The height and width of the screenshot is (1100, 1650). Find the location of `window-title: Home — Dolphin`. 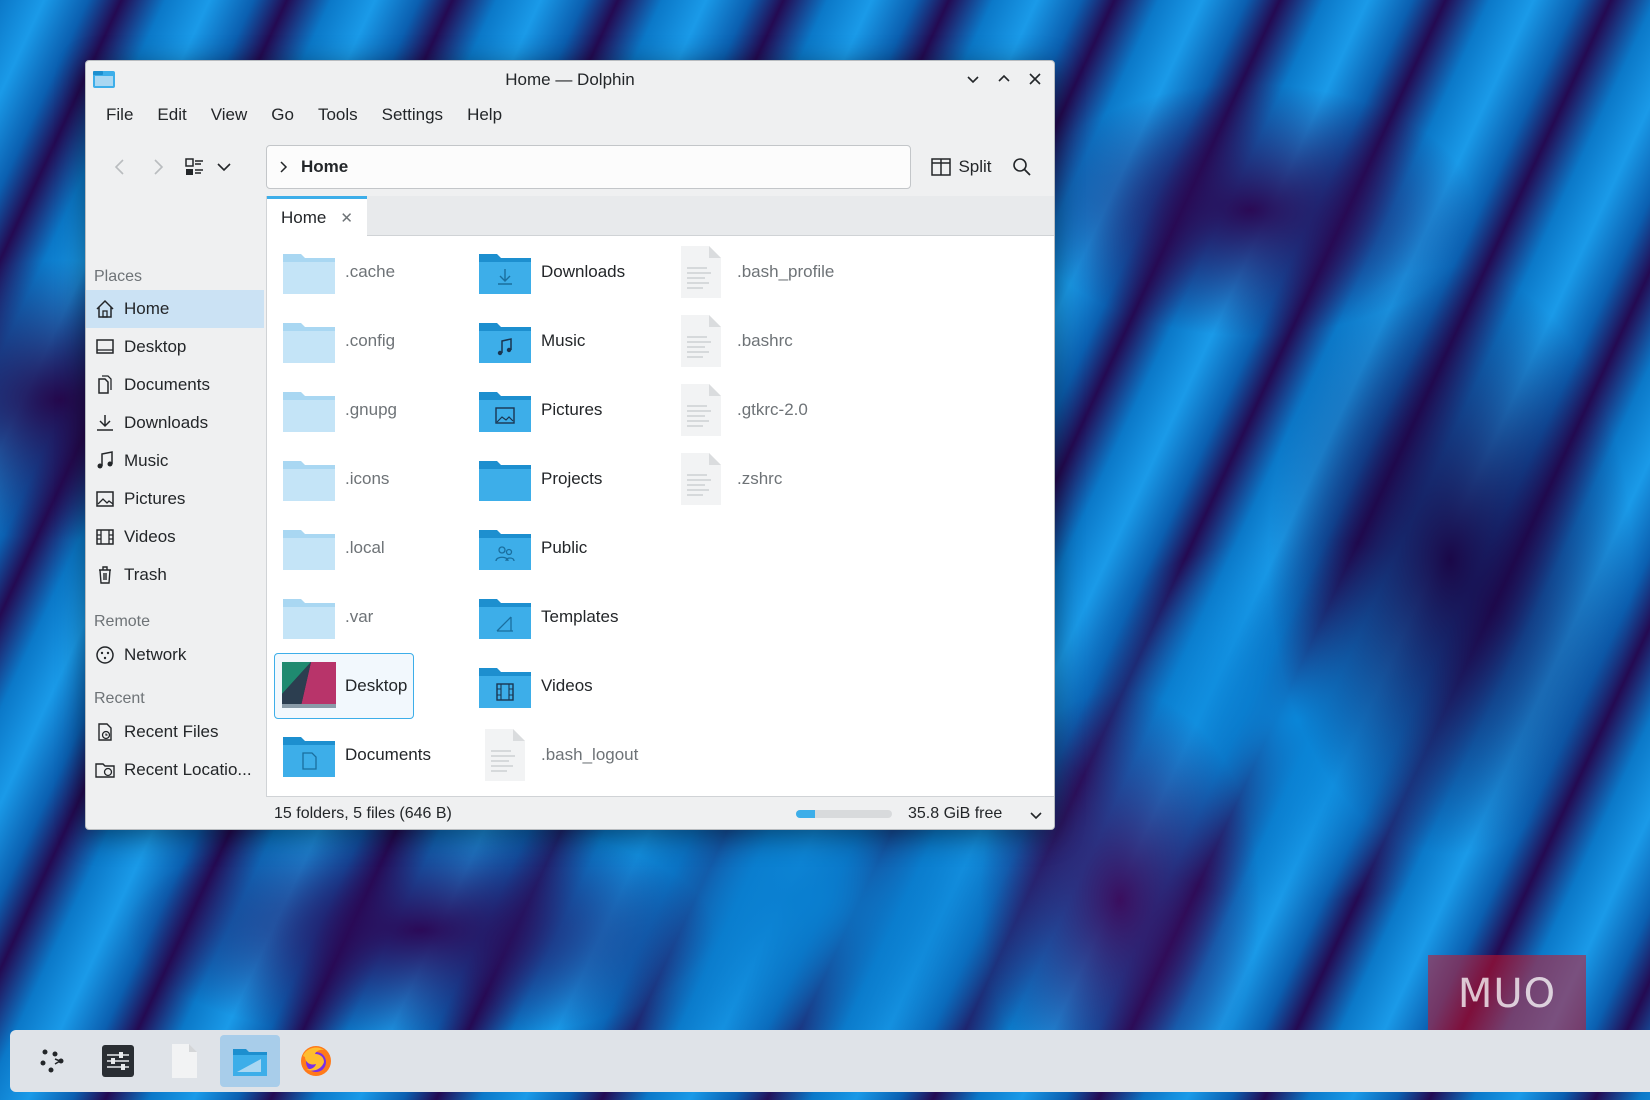

window-title: Home — Dolphin is located at coordinates (570, 79).